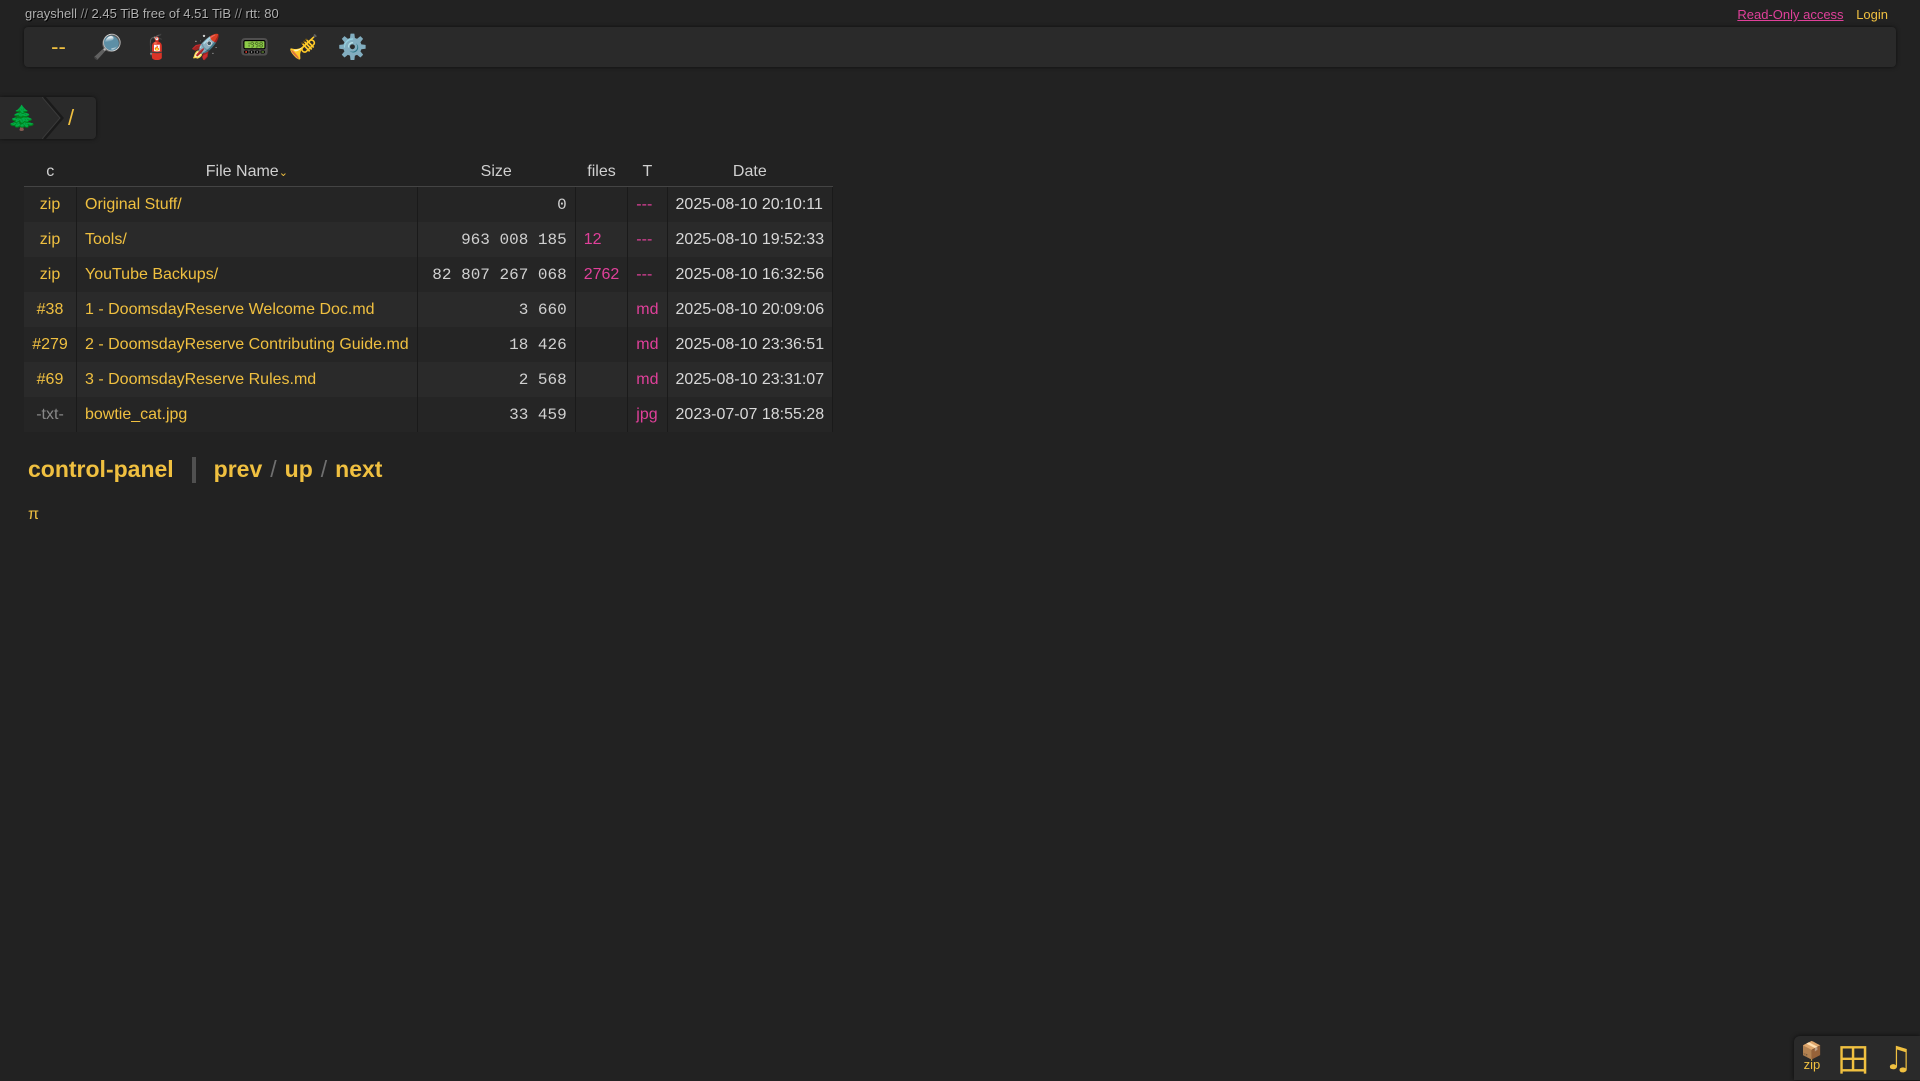  I want to click on file-type: jpg, so click(647, 414).